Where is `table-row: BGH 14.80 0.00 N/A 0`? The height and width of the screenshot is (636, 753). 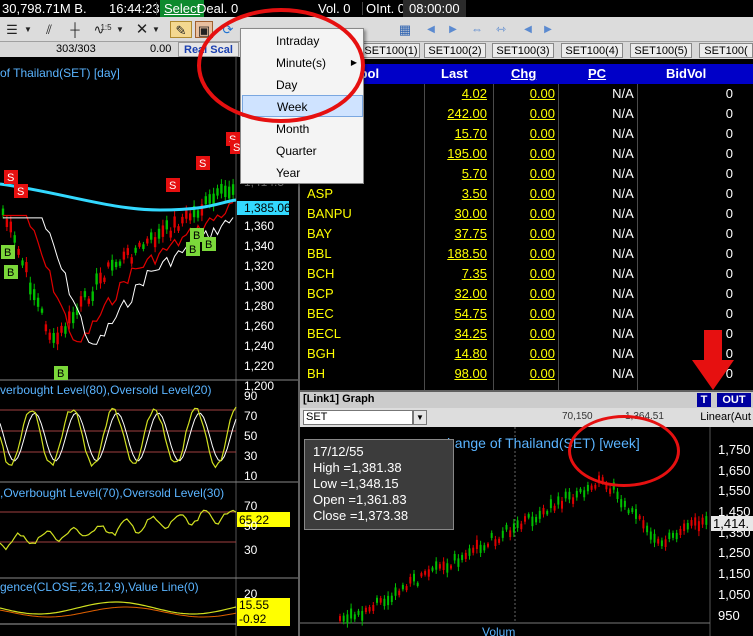
table-row: BGH 14.80 0.00 N/A 0 is located at coordinates (526, 354).